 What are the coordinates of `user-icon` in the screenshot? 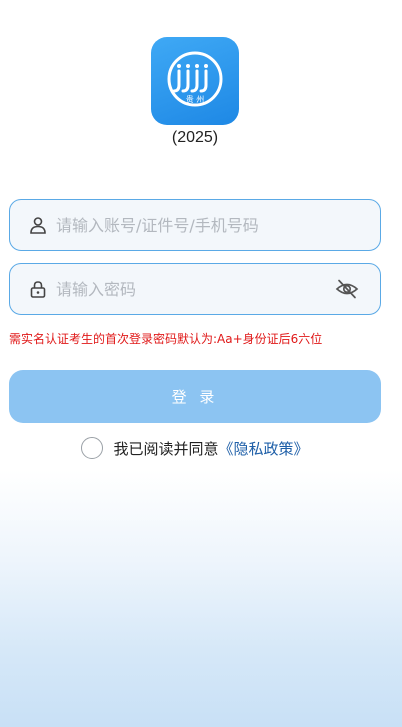 It's located at (38, 225).